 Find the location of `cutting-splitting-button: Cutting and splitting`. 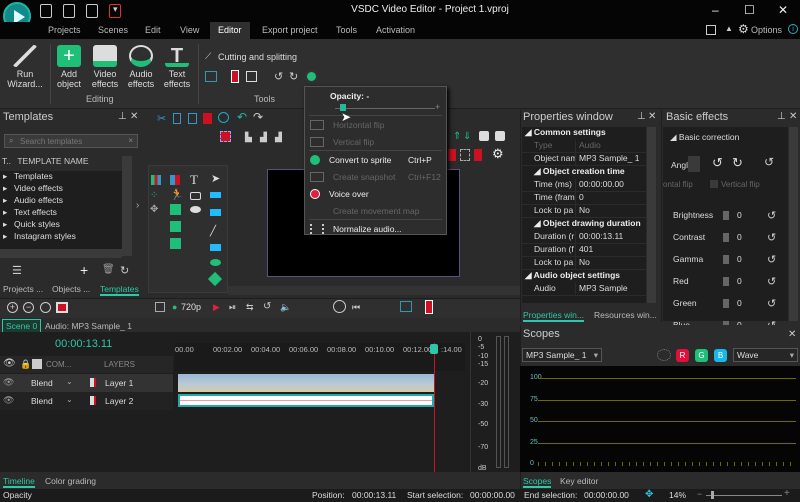

cutting-splitting-button: Cutting and splitting is located at coordinates (257, 57).